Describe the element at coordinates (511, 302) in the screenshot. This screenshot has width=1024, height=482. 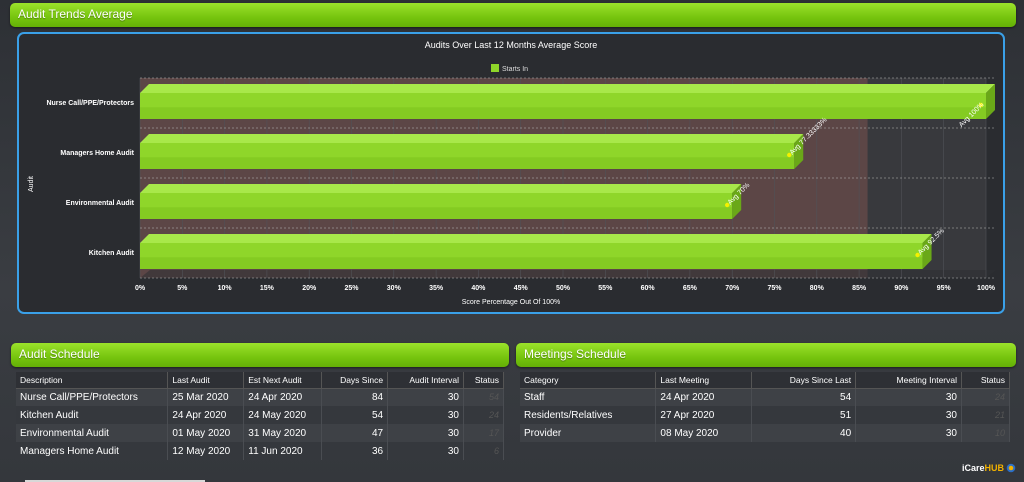
I see `x-axis-title: Score Percentage Out Of 100%` at that location.